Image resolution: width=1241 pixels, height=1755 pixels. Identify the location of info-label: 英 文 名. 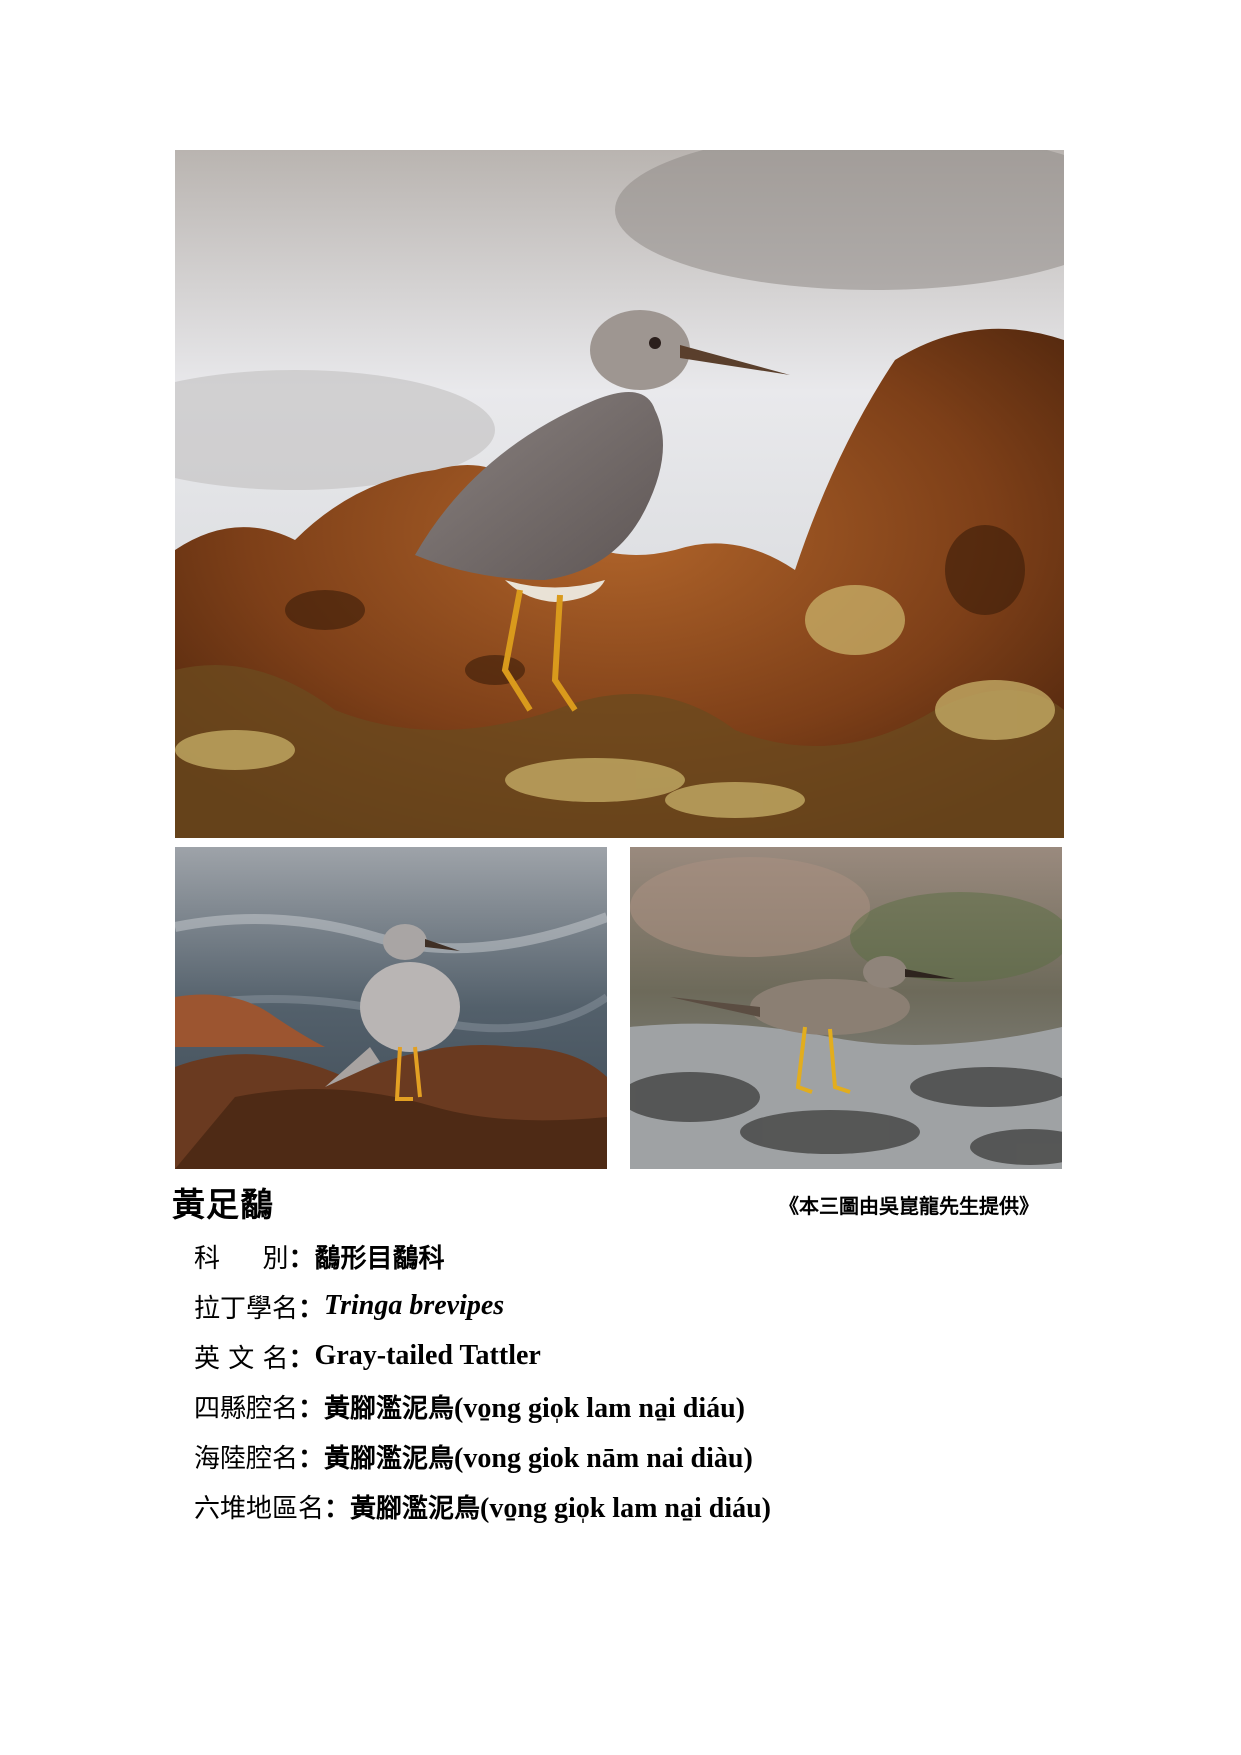
(241, 1358).